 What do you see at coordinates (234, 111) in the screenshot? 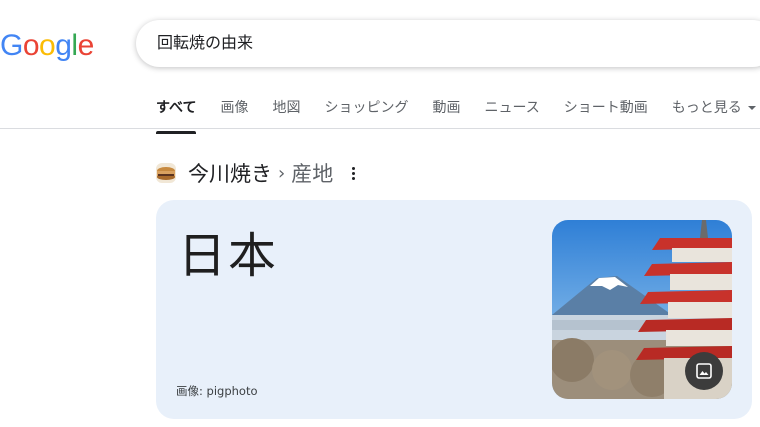
I see `tab-images: 画像` at bounding box center [234, 111].